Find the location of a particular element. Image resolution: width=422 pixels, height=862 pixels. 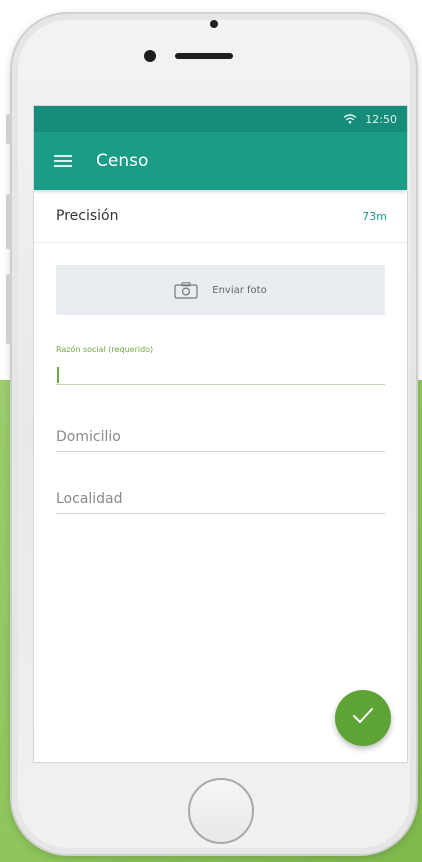

status-time: 12:50 is located at coordinates (381, 119).